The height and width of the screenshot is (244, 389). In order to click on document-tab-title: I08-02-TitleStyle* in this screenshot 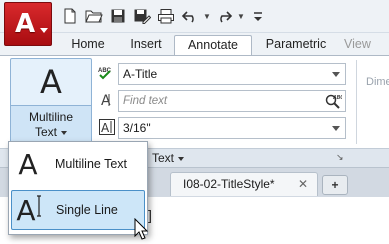, I will do `click(229, 184)`.